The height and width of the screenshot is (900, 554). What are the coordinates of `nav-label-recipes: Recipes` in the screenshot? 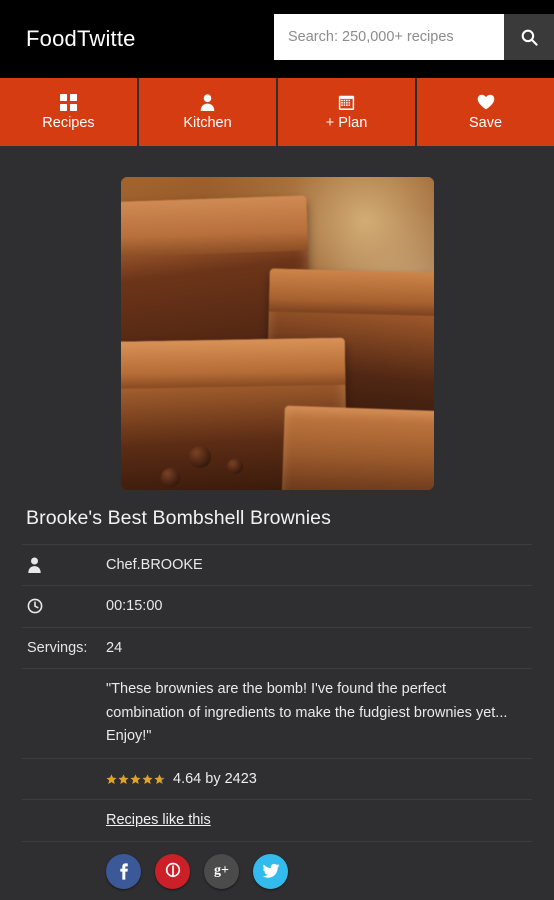 It's located at (68, 123).